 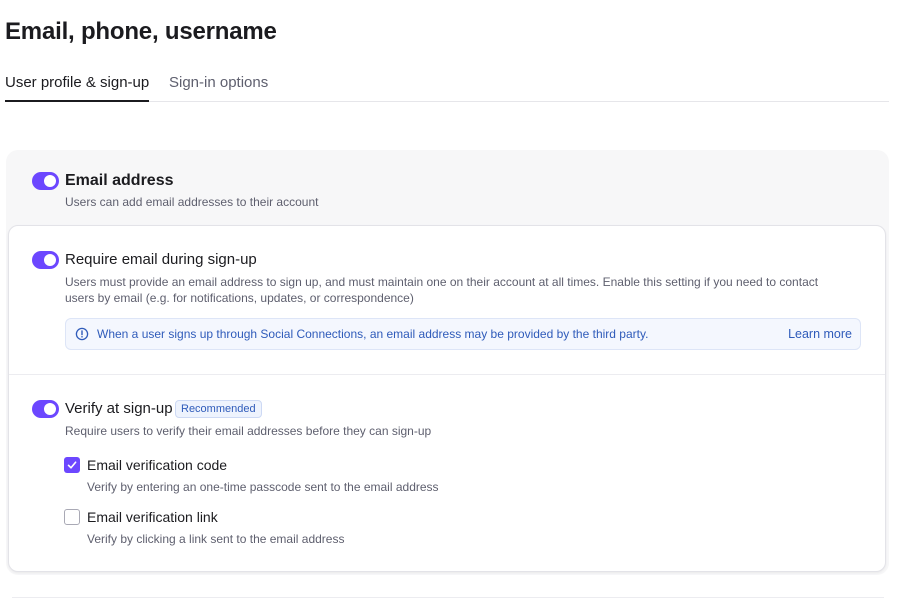 What do you see at coordinates (447, 374) in the screenshot?
I see `section-divider` at bounding box center [447, 374].